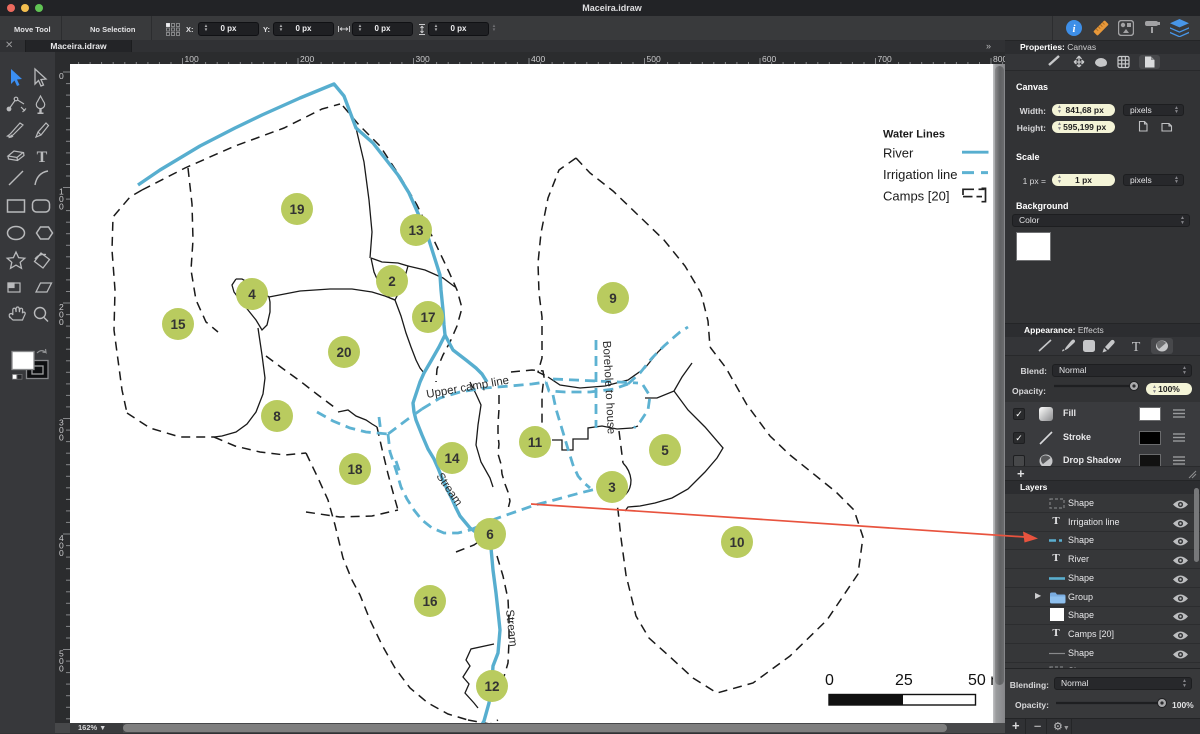 The width and height of the screenshot is (1200, 734). Describe the element at coordinates (608, 388) in the screenshot. I see `svg-text: Borehole to house` at that location.